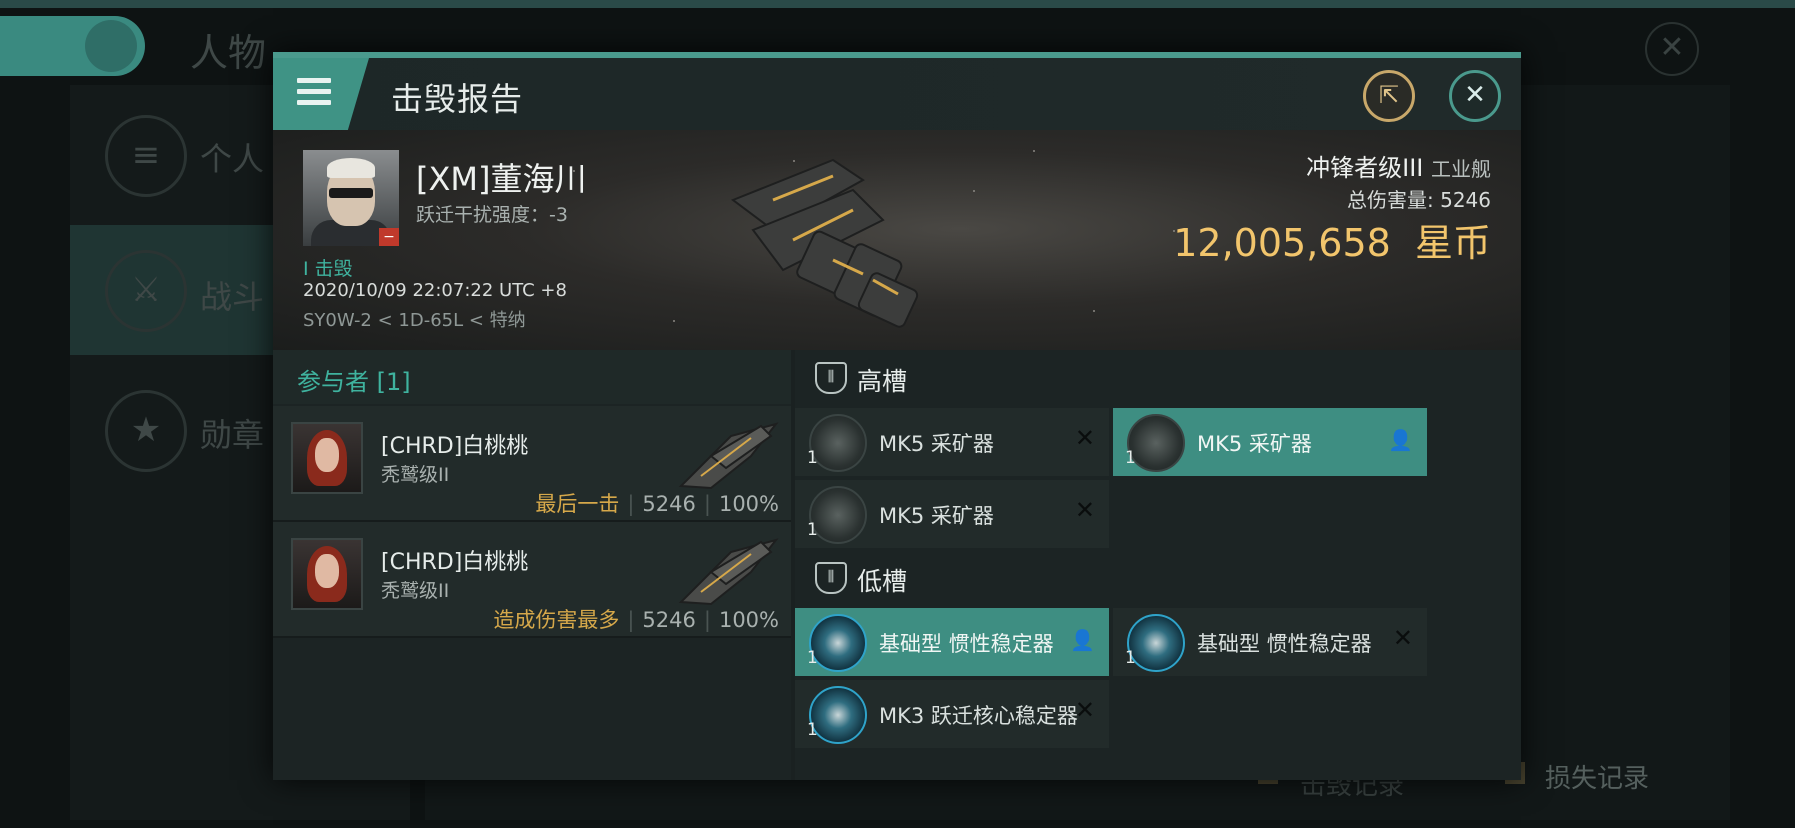 This screenshot has height=828, width=1795. What do you see at coordinates (351, 198) in the screenshot?
I see `victim-avatar: −` at bounding box center [351, 198].